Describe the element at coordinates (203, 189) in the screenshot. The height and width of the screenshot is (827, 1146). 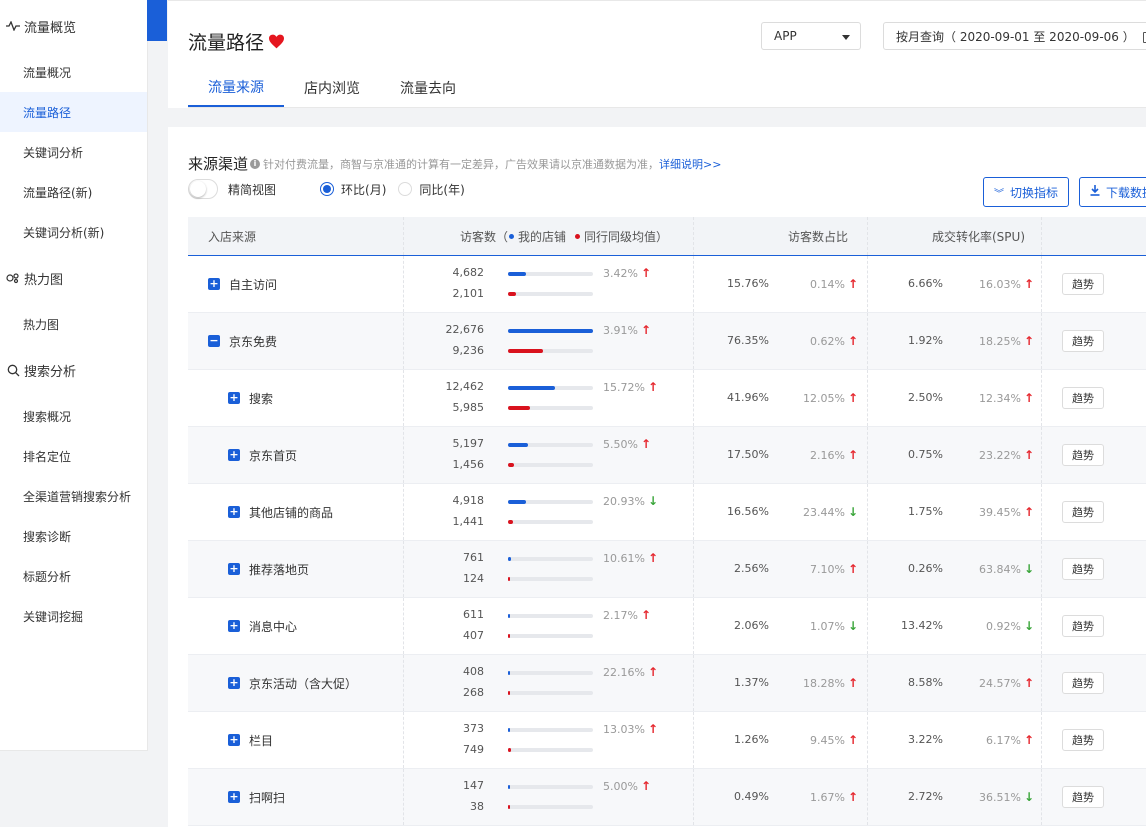
I see `simple-view-toggle` at that location.